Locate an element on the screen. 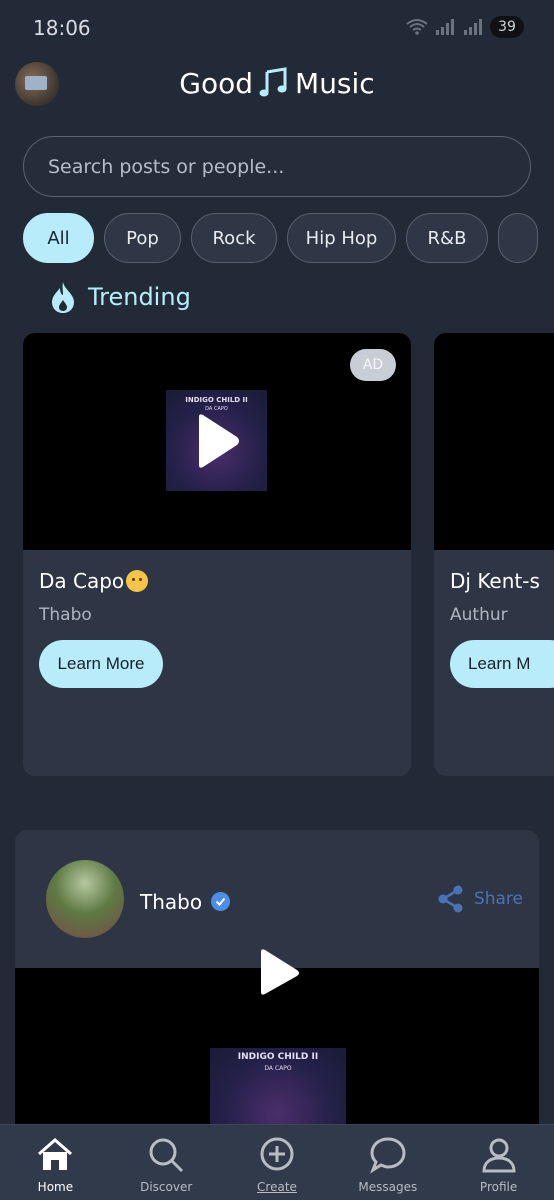  nav-messages: Messages is located at coordinates (387, 1162).